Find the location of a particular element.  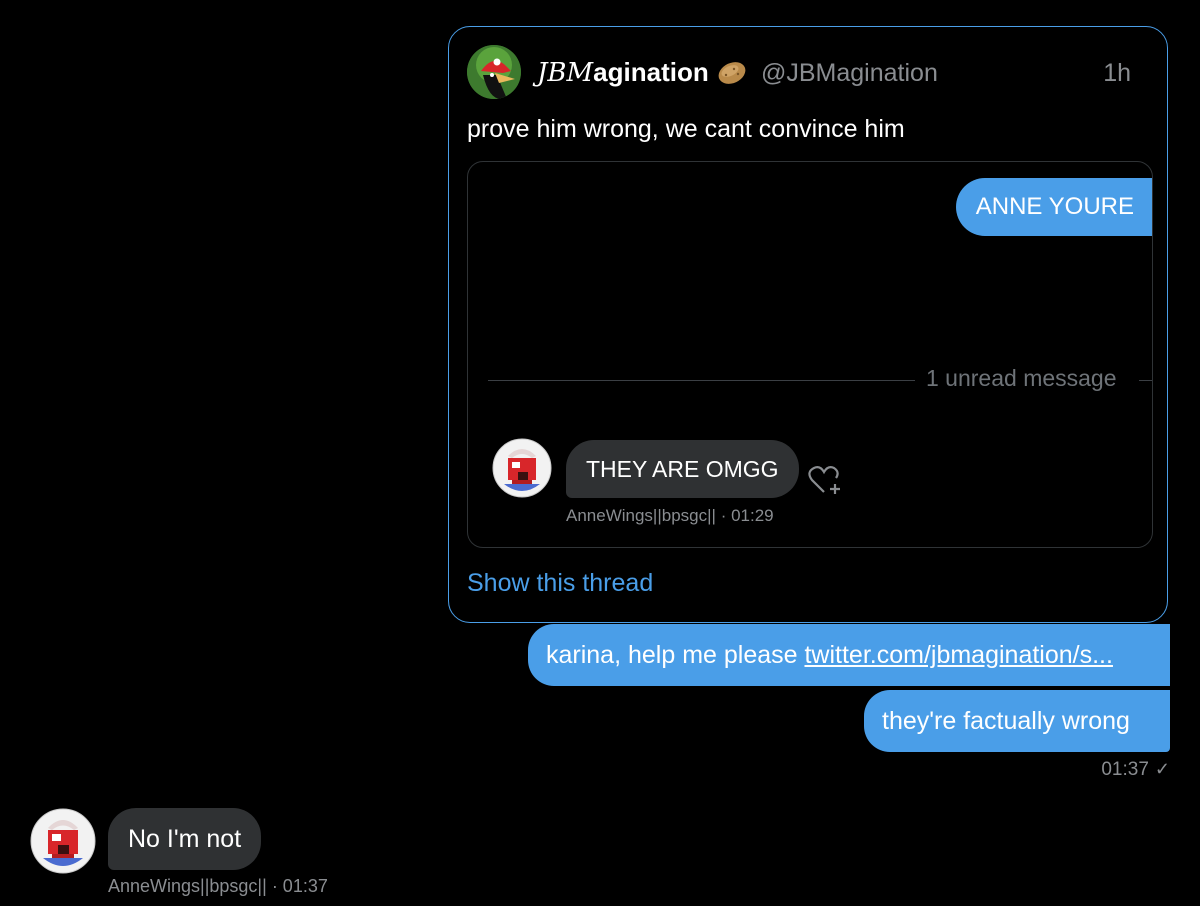

tweet-timestamp: 1h is located at coordinates (1117, 73).